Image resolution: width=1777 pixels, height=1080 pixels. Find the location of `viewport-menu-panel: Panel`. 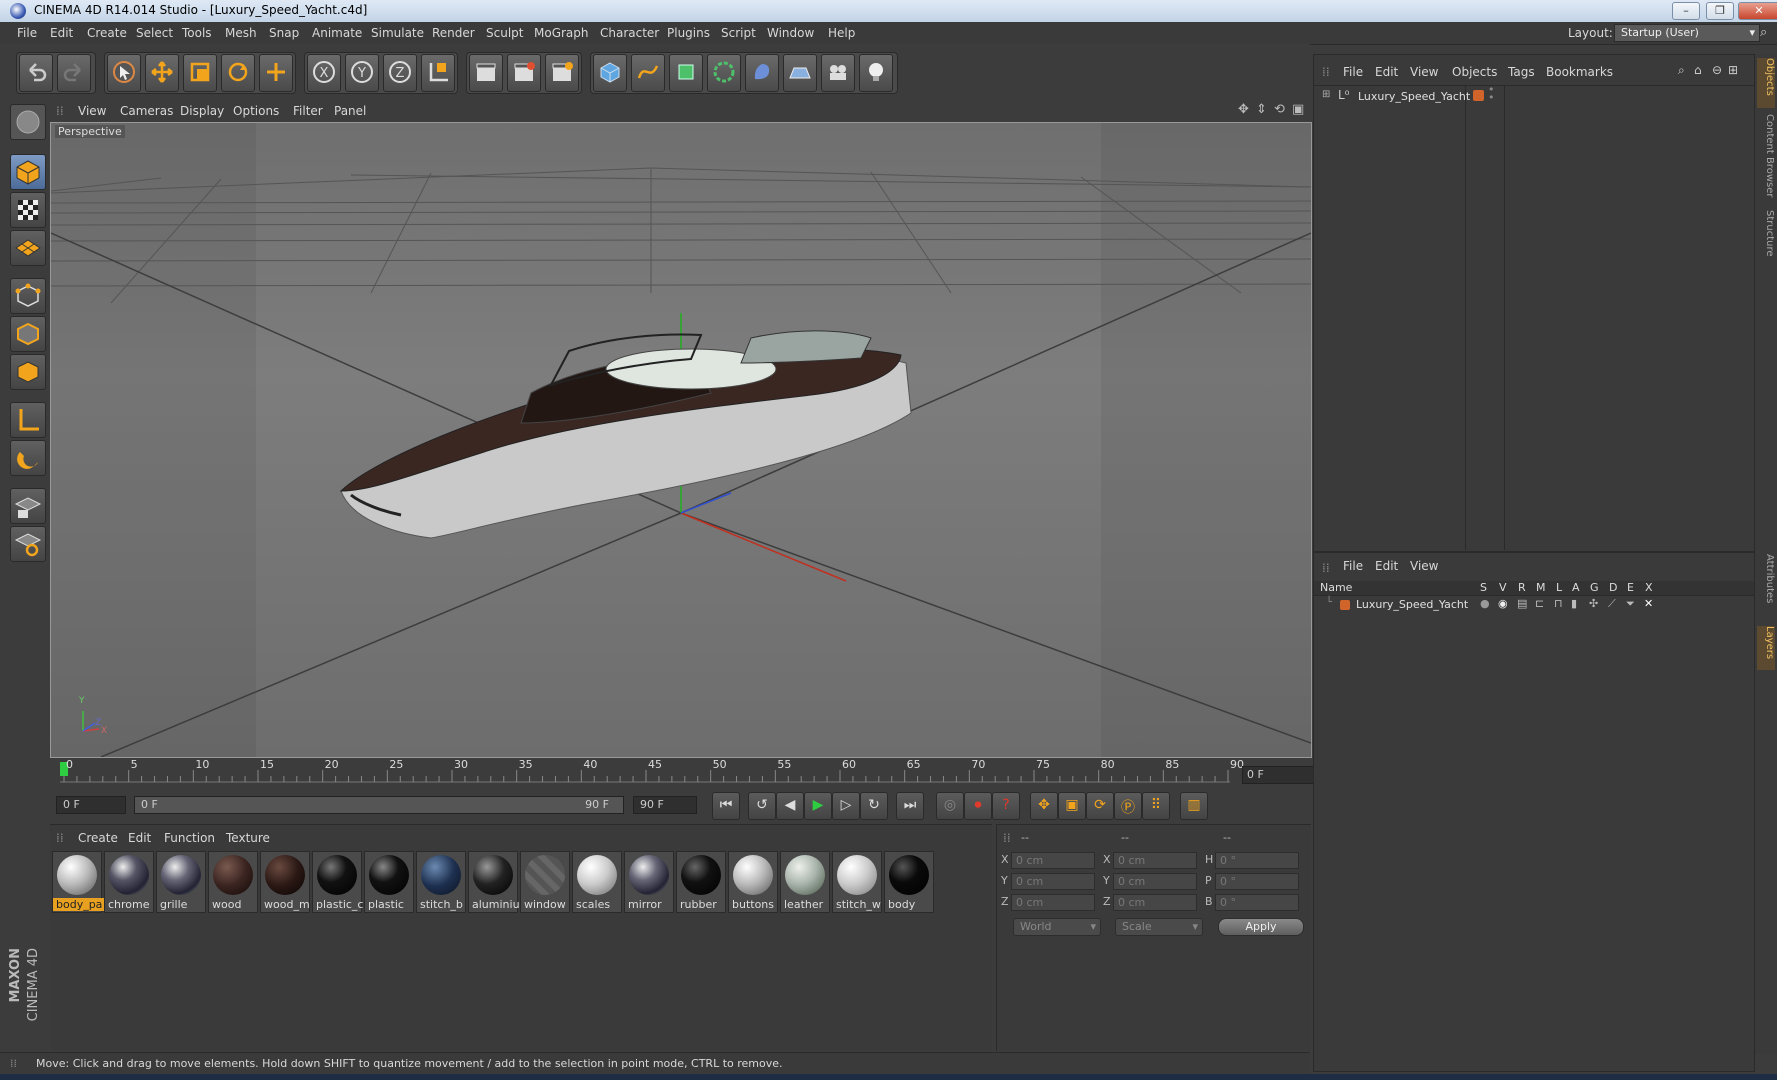

viewport-menu-panel: Panel is located at coordinates (350, 111).